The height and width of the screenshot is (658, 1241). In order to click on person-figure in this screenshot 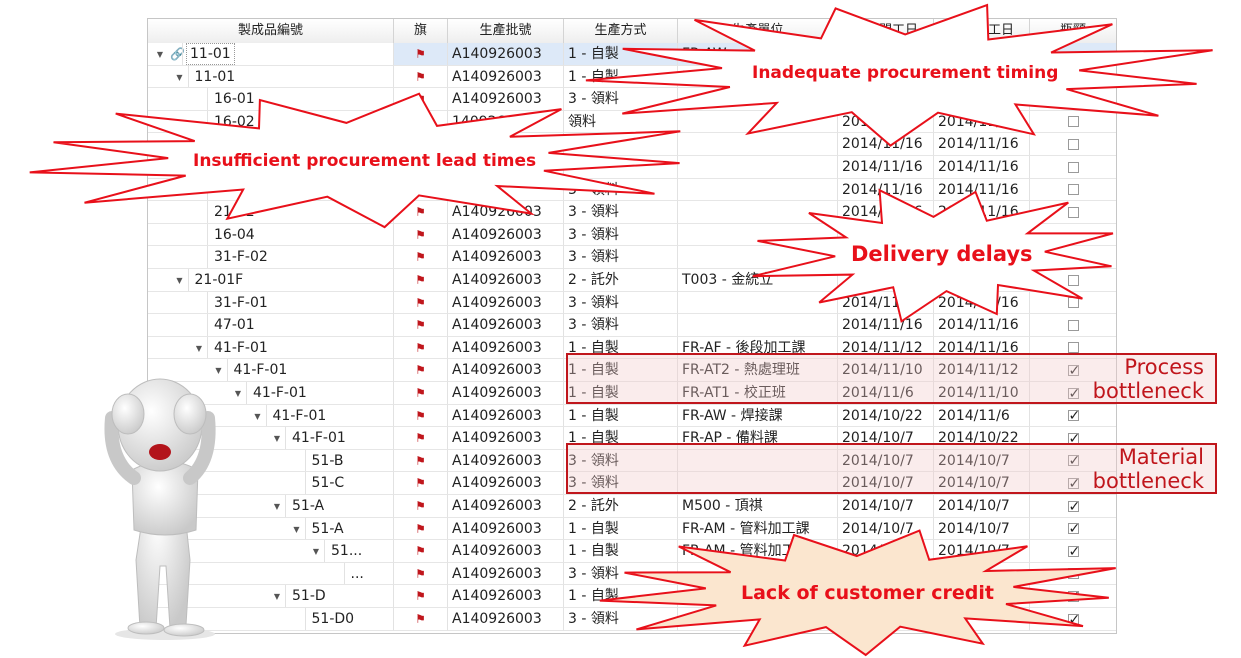, I will do `click(160, 509)`.